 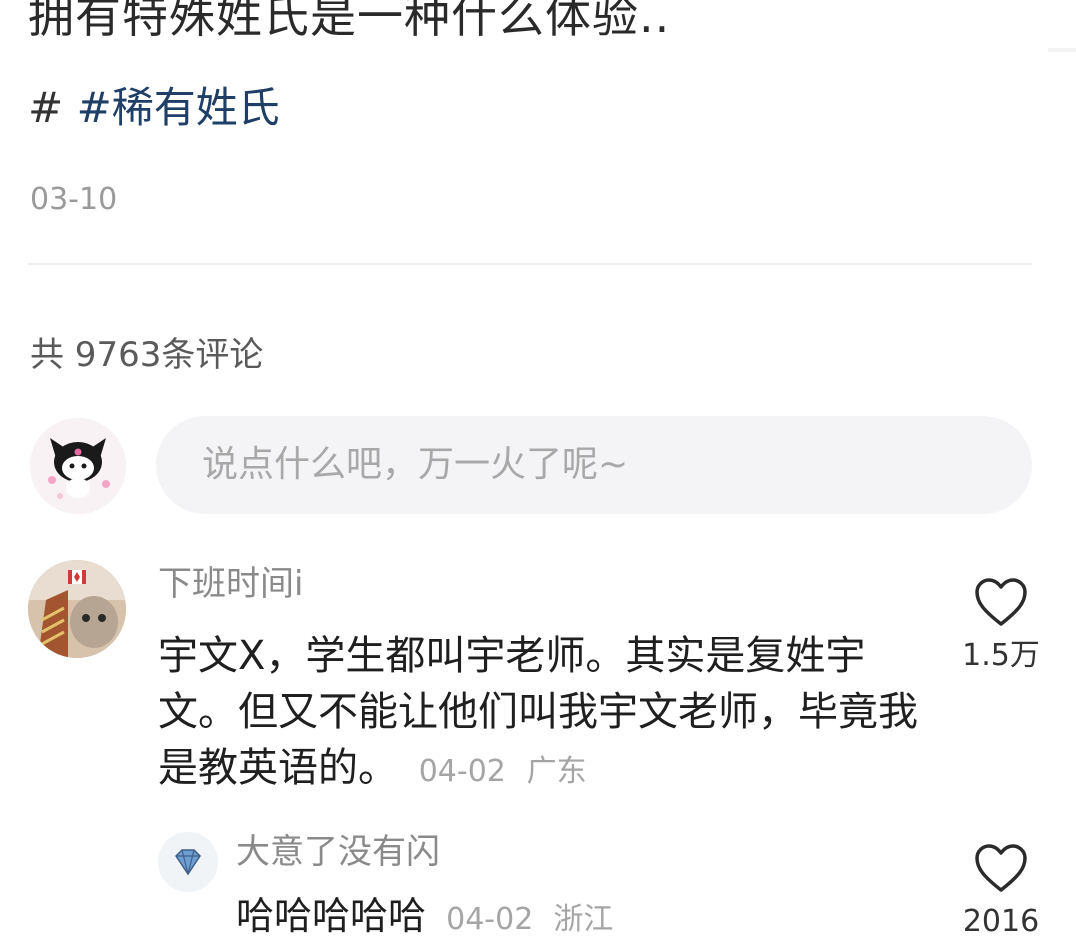 What do you see at coordinates (1001, 655) in the screenshot?
I see `like-count: 1.5万` at bounding box center [1001, 655].